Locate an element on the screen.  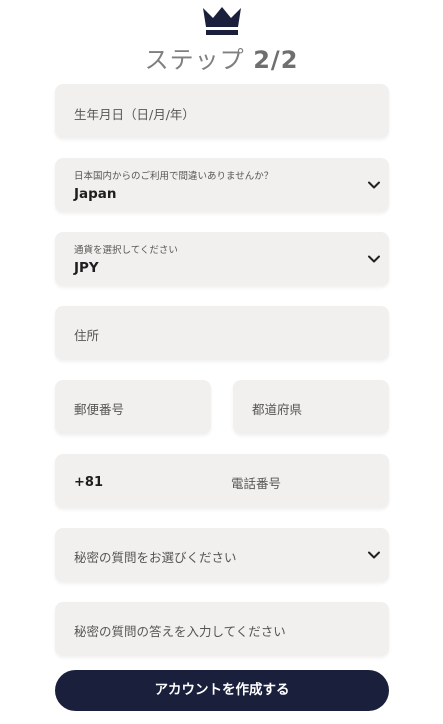
residence-select: 日本国内からのご利用で間違いありませんか？ Japan is located at coordinates (222, 185).